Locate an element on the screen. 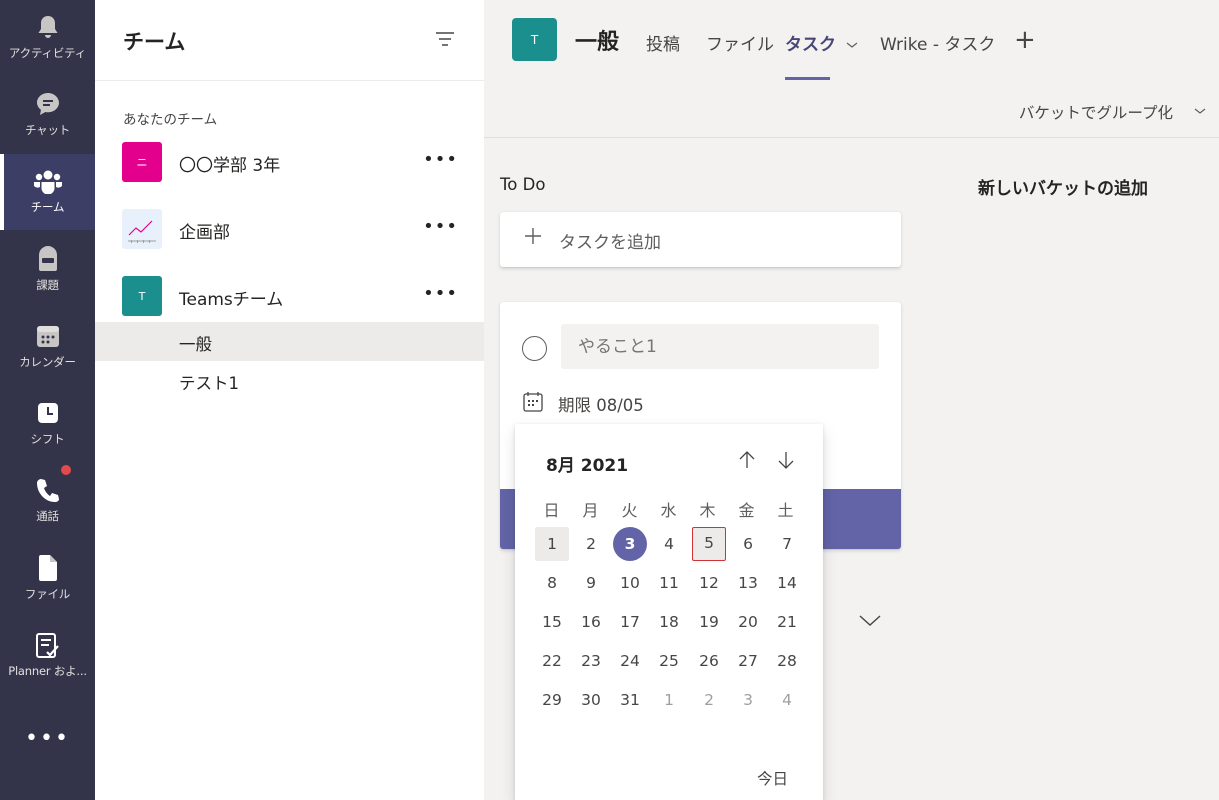 This screenshot has width=1219, height=800. calendar-day: 20 is located at coordinates (748, 622).